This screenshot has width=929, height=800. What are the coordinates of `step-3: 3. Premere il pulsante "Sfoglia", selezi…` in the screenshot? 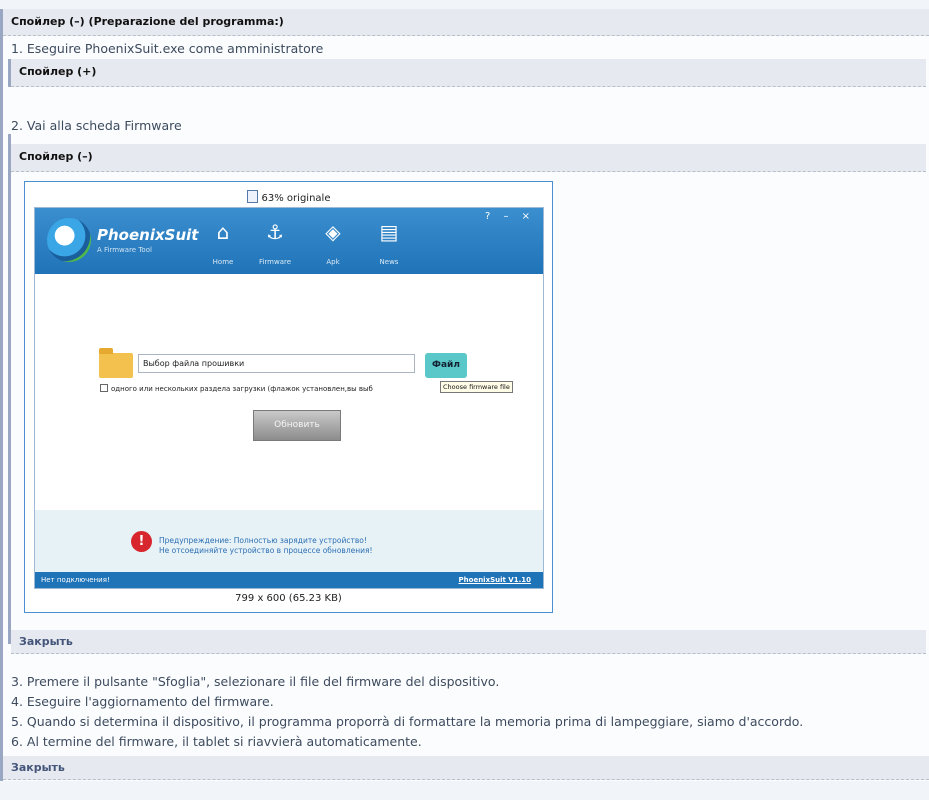 It's located at (255, 681).